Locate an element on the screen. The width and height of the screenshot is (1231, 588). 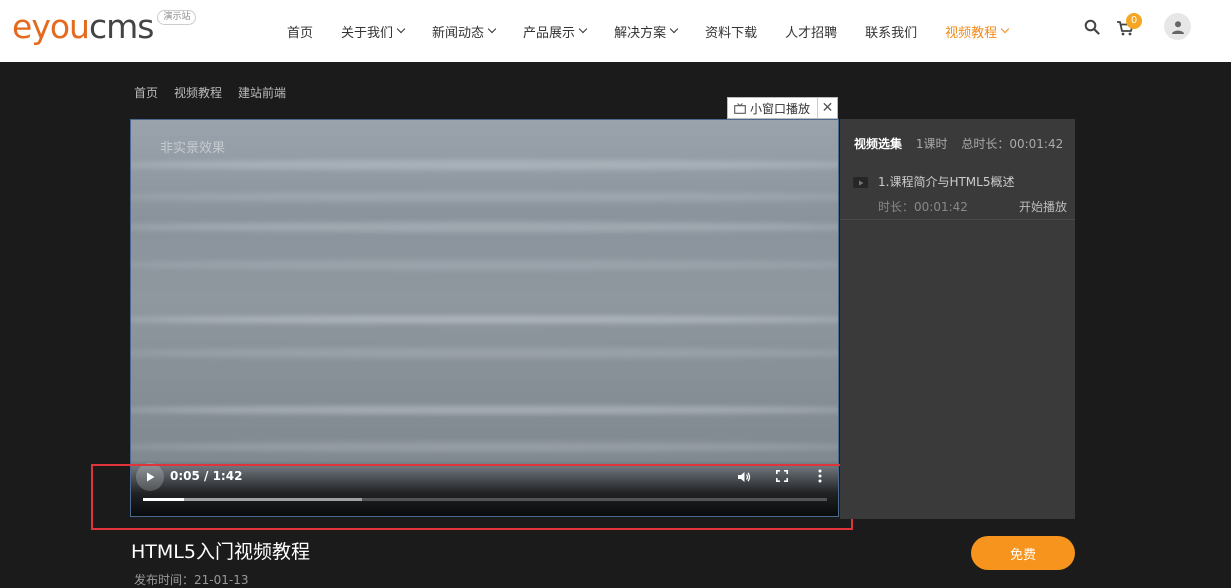
course-title: HTML5入门视频教程 is located at coordinates (220, 552).